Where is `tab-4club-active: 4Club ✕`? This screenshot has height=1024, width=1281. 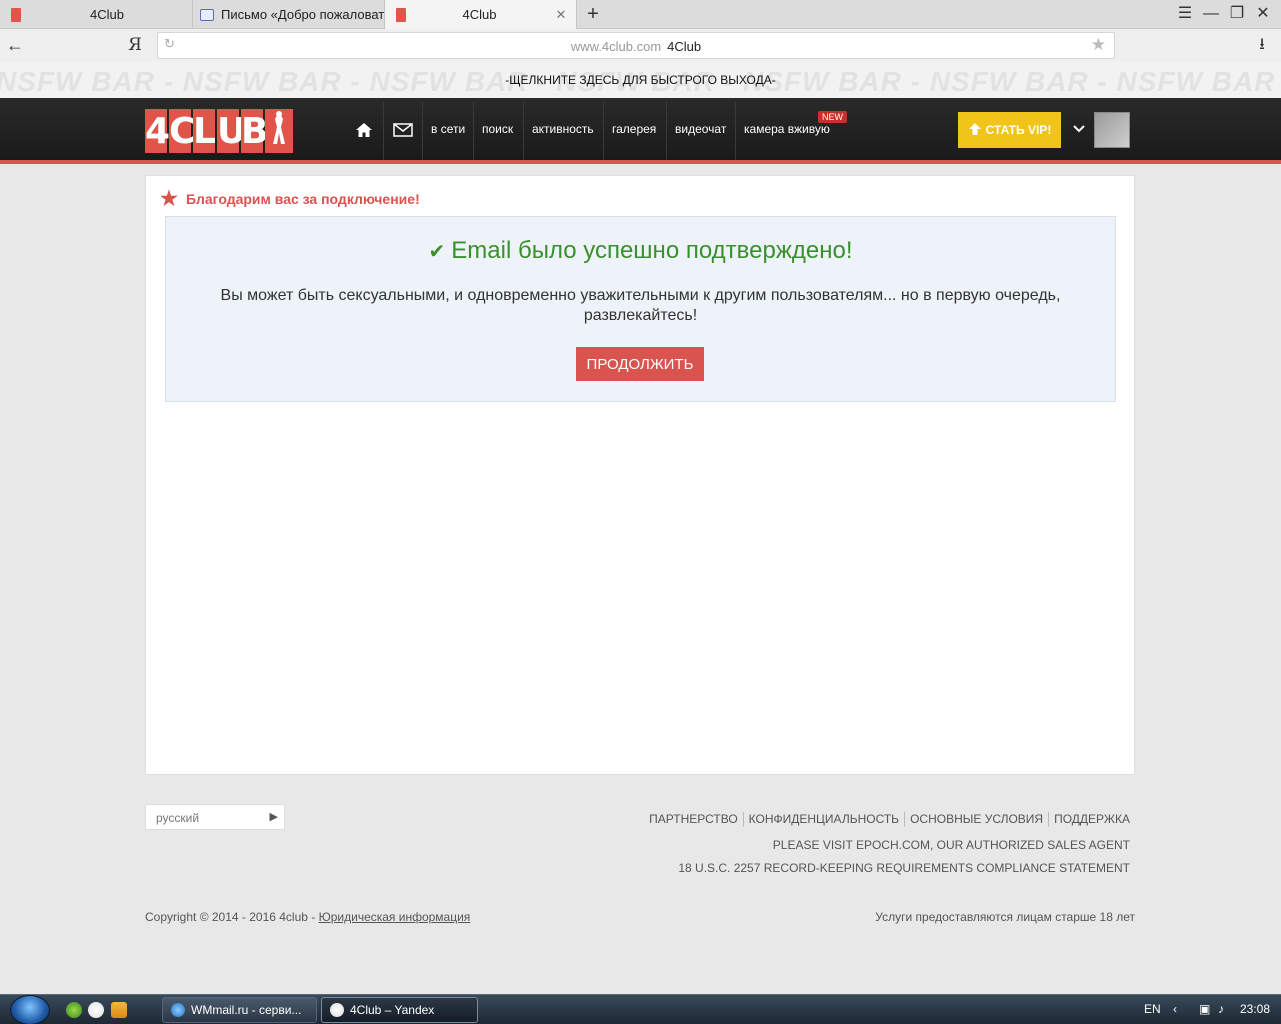 tab-4club-active: 4Club ✕ is located at coordinates (481, 14).